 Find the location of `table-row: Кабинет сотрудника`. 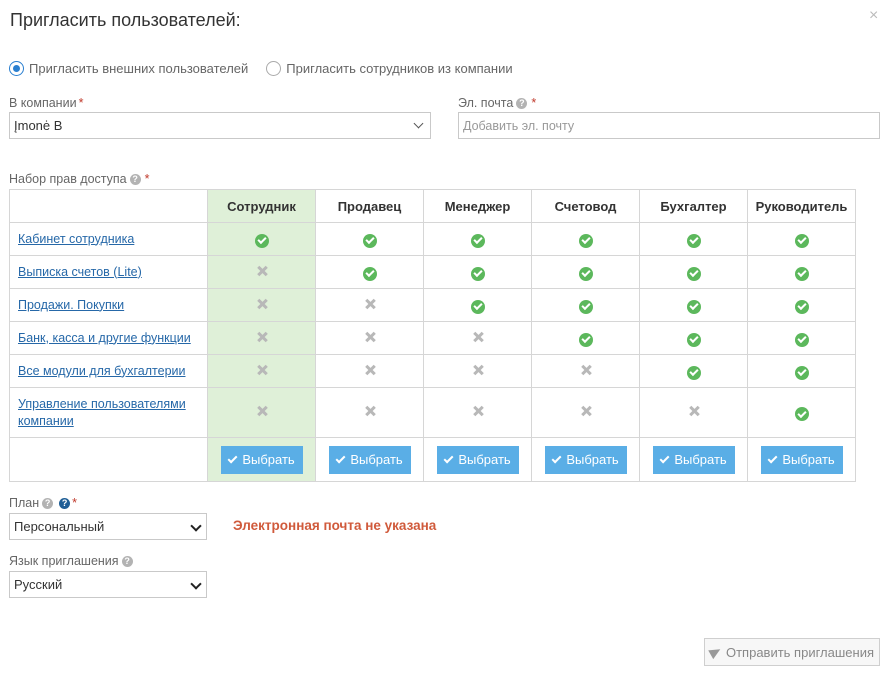

table-row: Кабинет сотрудника is located at coordinates (432, 239).